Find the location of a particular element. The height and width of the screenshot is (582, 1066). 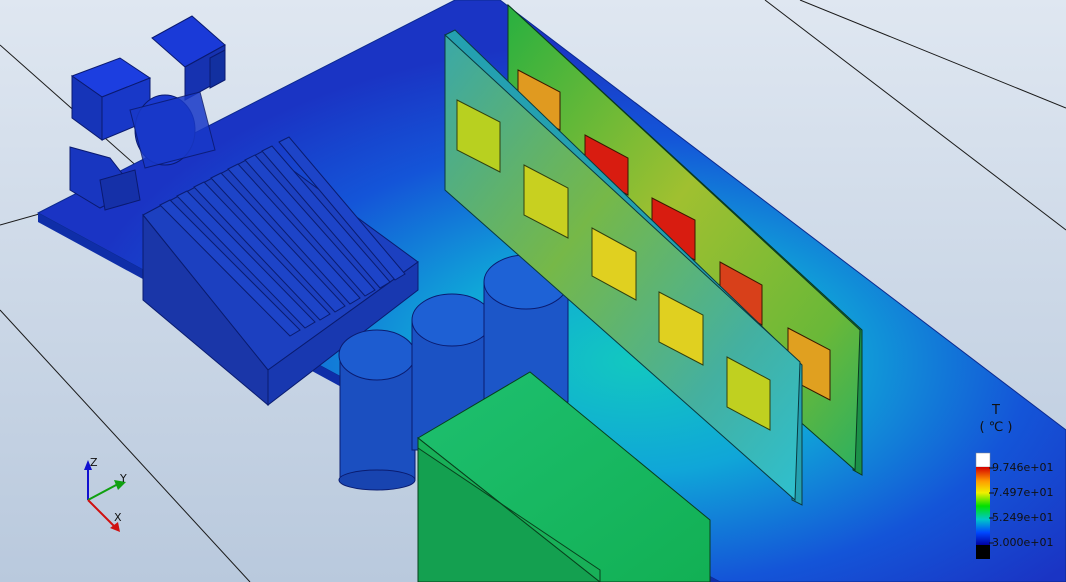

legend-title: T is located at coordinates (996, 410).